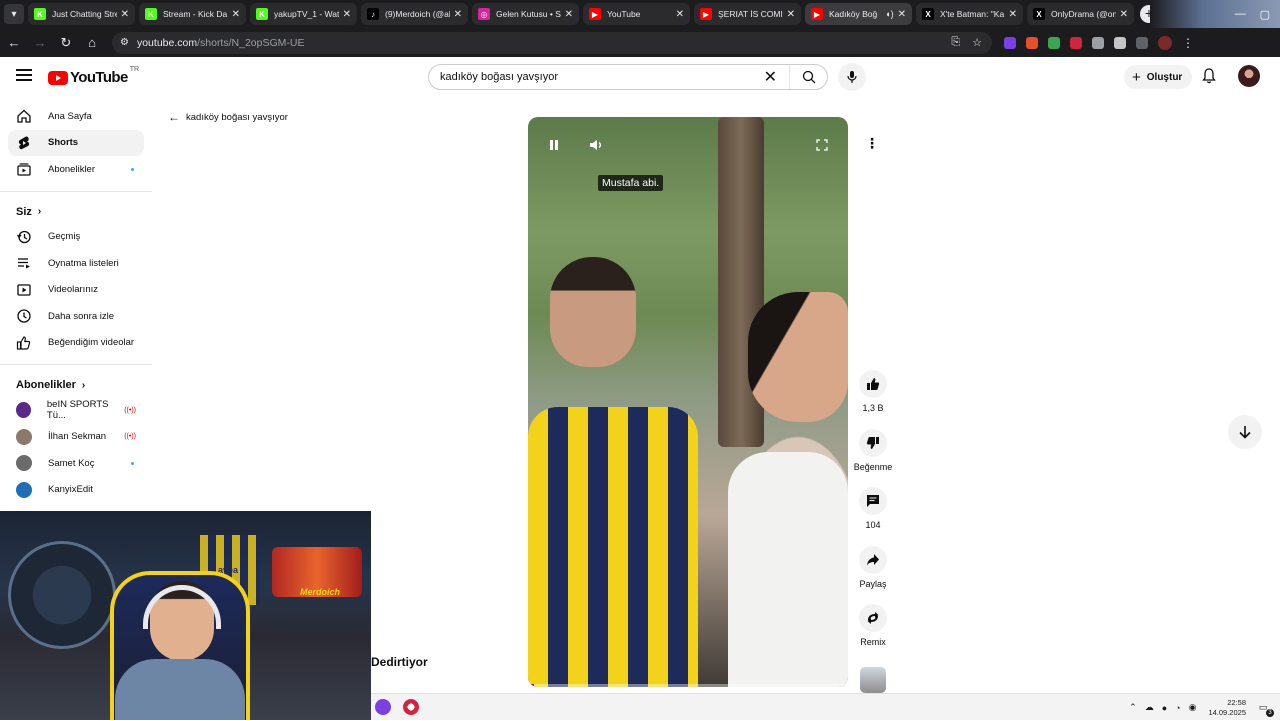  Describe the element at coordinates (873, 501) in the screenshot. I see `comments-button` at that location.